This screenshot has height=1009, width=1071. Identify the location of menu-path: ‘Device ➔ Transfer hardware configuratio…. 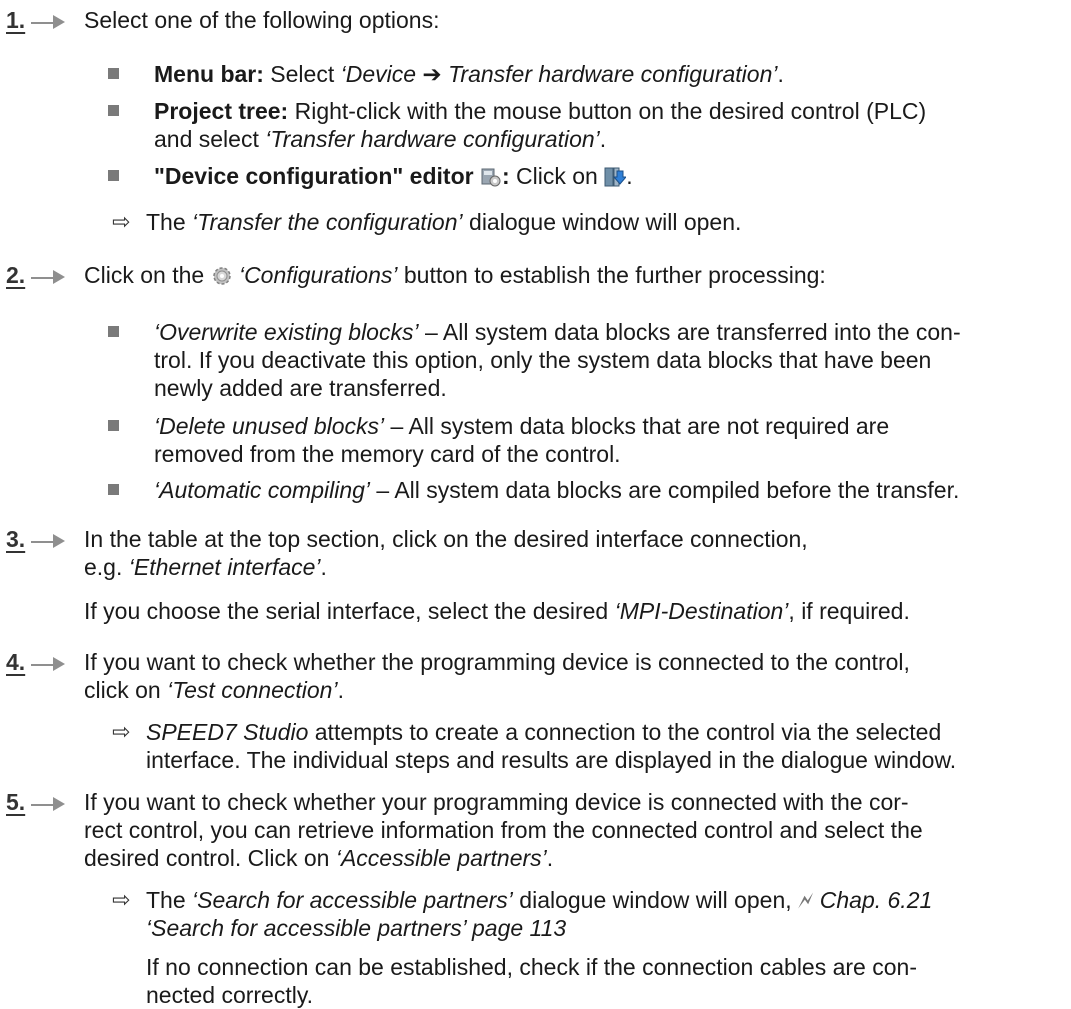
(559, 74).